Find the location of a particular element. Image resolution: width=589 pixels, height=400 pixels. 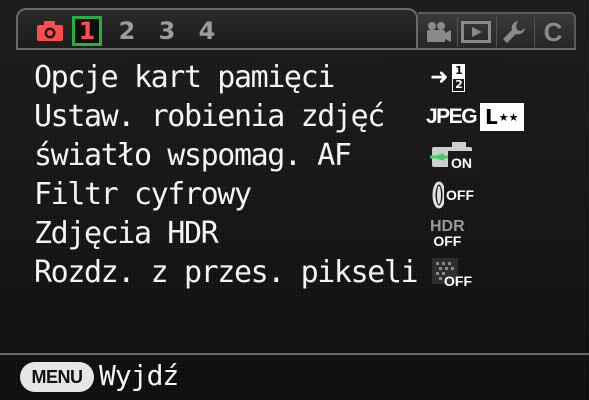

menu-item-label: Filtr cyfrowy is located at coordinates (143, 194).